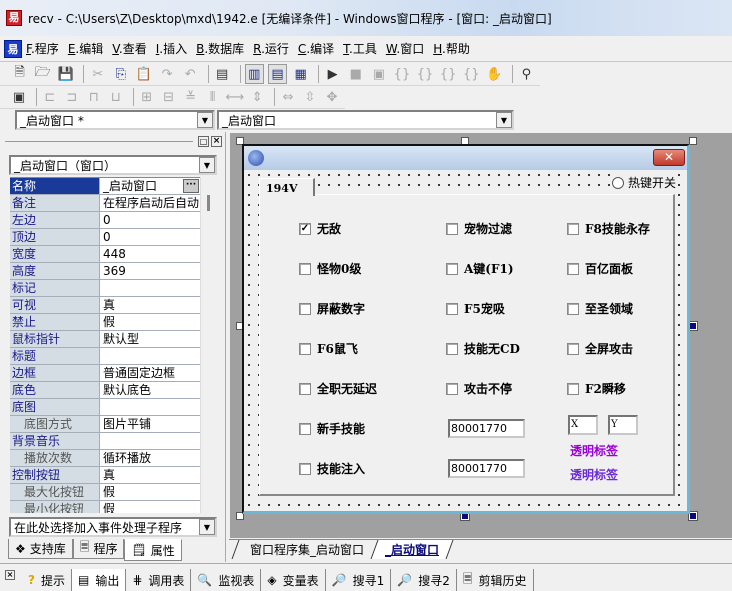  Describe the element at coordinates (328, 348) in the screenshot. I see `checkbox: F6鼠飞` at that location.